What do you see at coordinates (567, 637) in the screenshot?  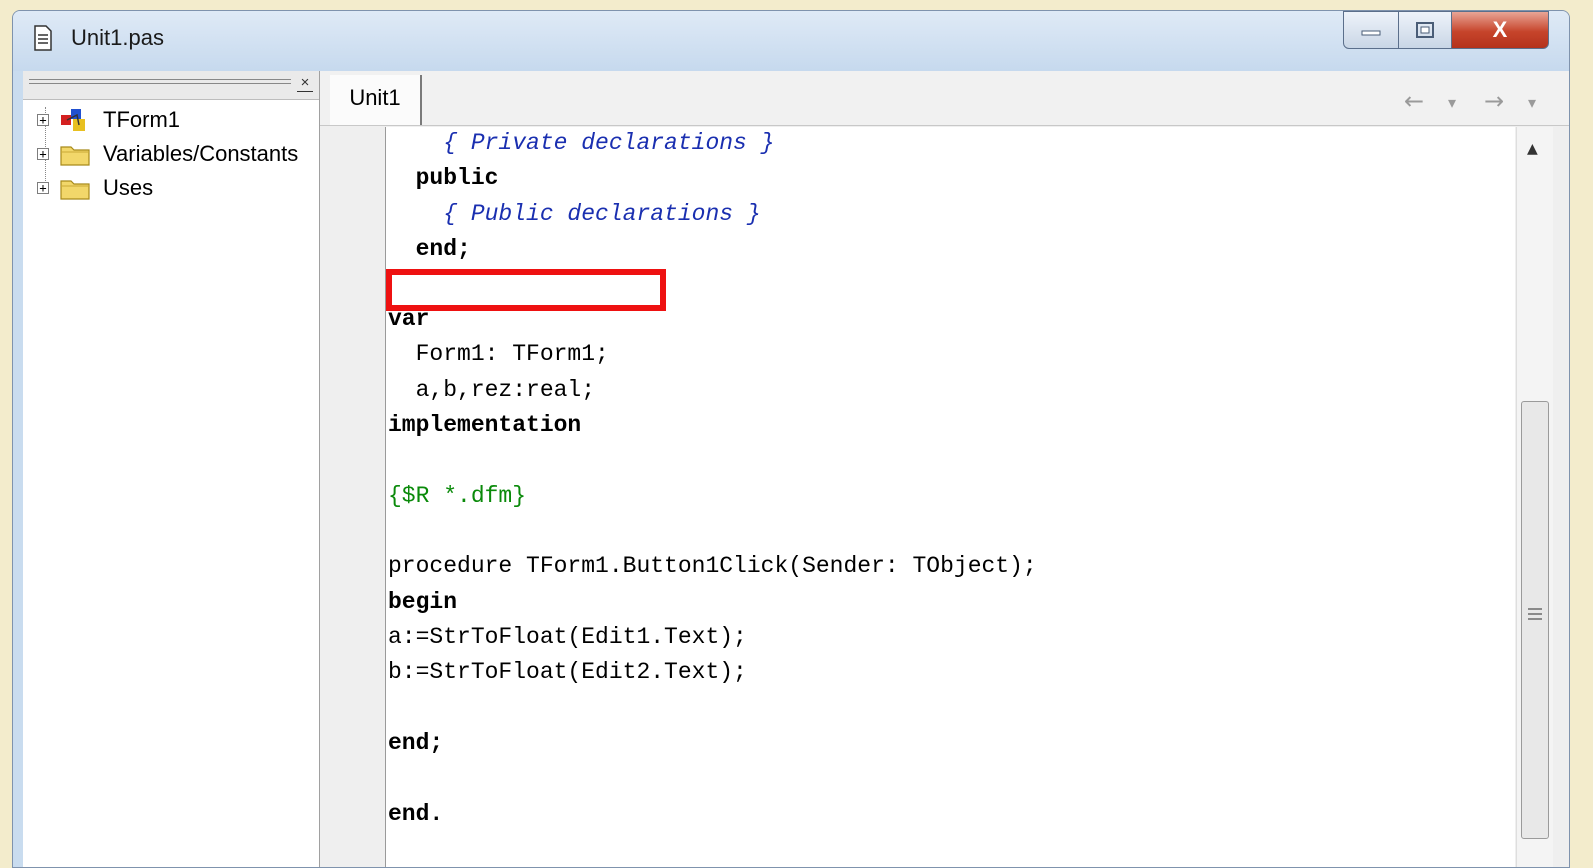 I see `code-line: a:=StrToFloat(Edit1.Text);` at bounding box center [567, 637].